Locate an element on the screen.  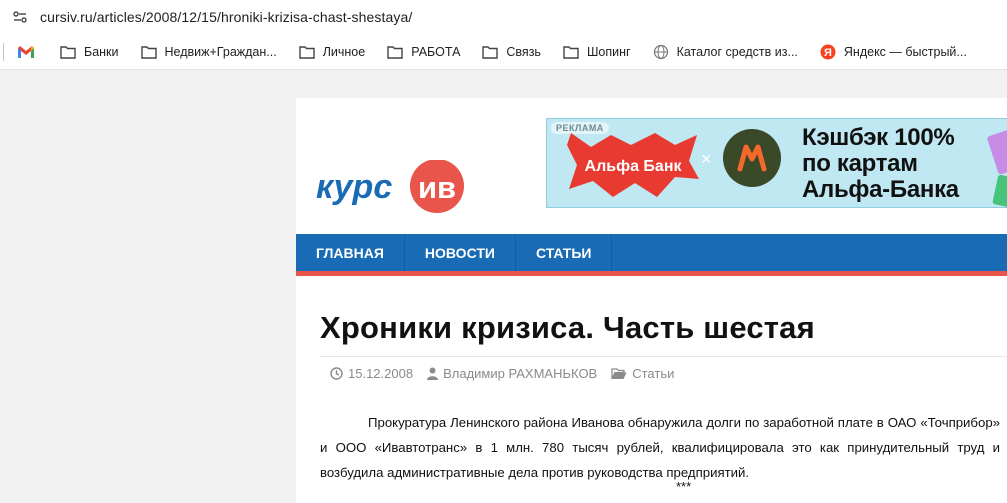
cashback-partner-icon is located at coordinates (752, 158).